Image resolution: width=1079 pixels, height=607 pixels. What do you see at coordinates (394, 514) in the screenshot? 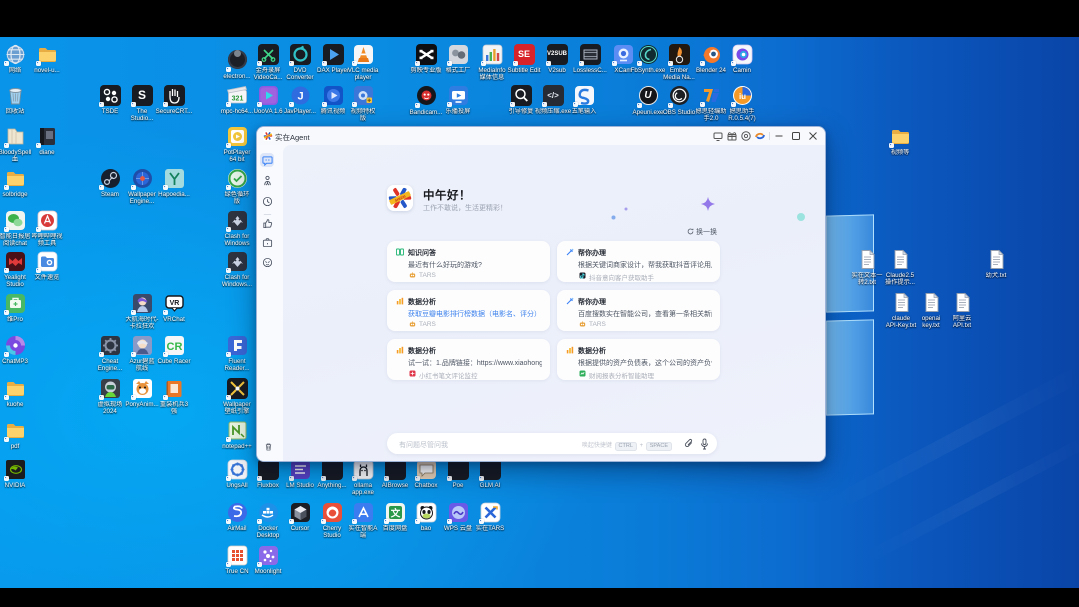
I see `svg-text: 文` at bounding box center [394, 514].